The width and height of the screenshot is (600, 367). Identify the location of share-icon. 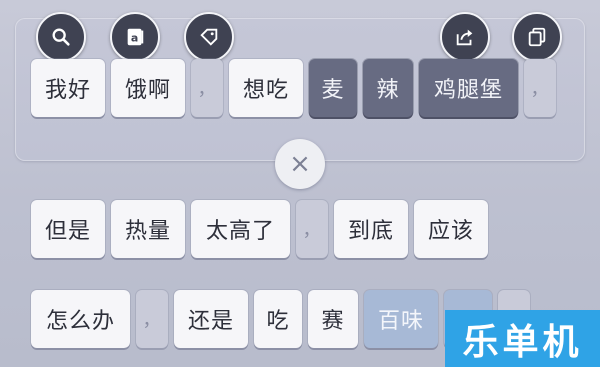
(464, 37).